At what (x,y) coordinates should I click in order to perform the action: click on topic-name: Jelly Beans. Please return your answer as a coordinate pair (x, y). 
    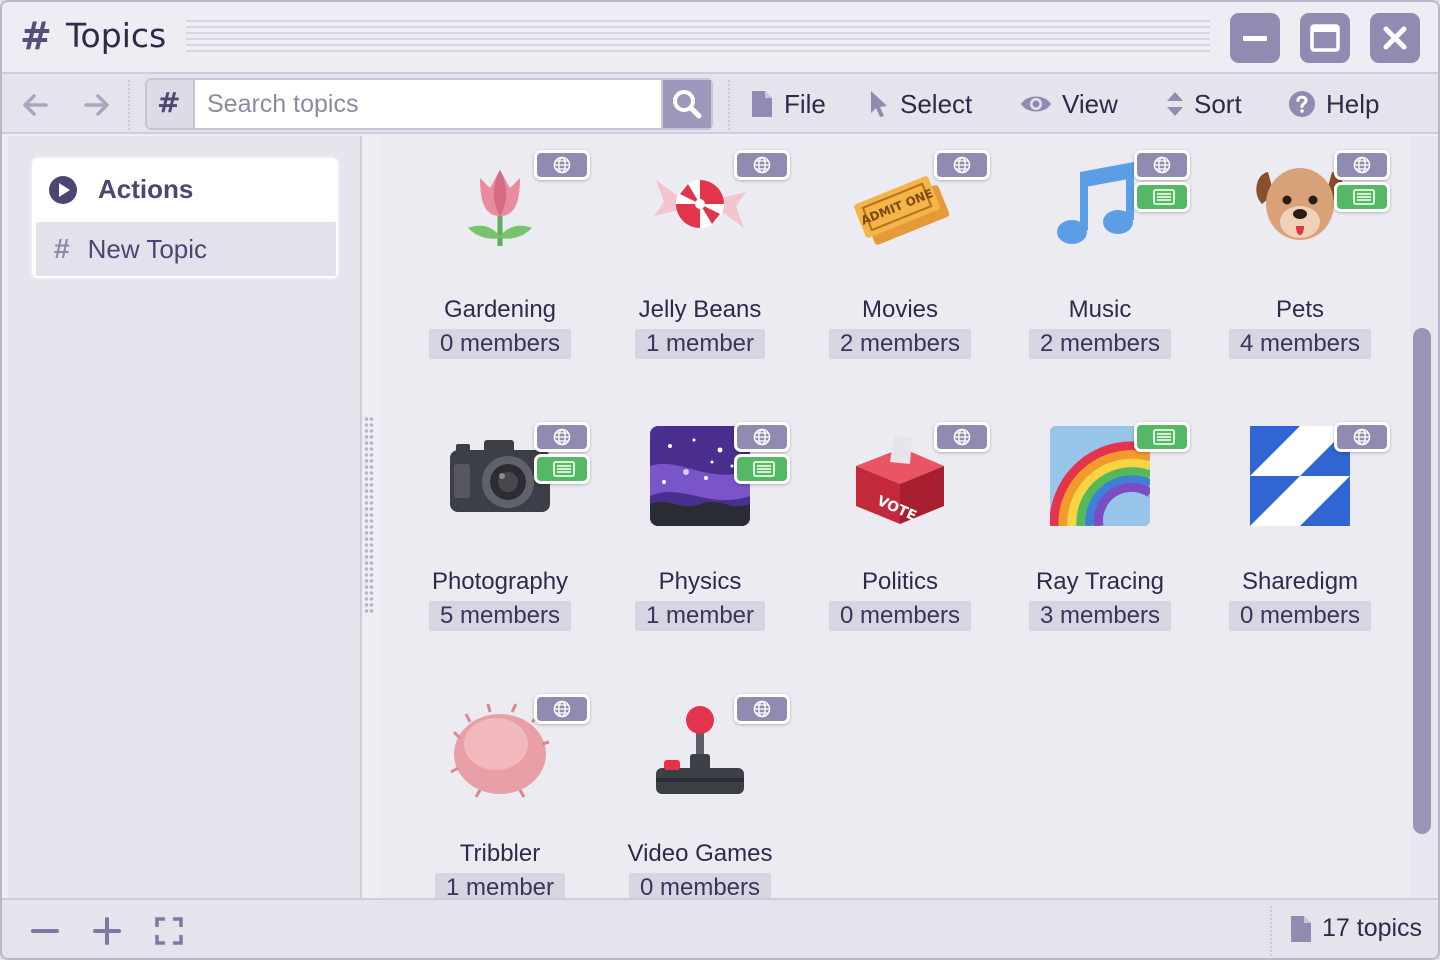
    Looking at the image, I should click on (700, 309).